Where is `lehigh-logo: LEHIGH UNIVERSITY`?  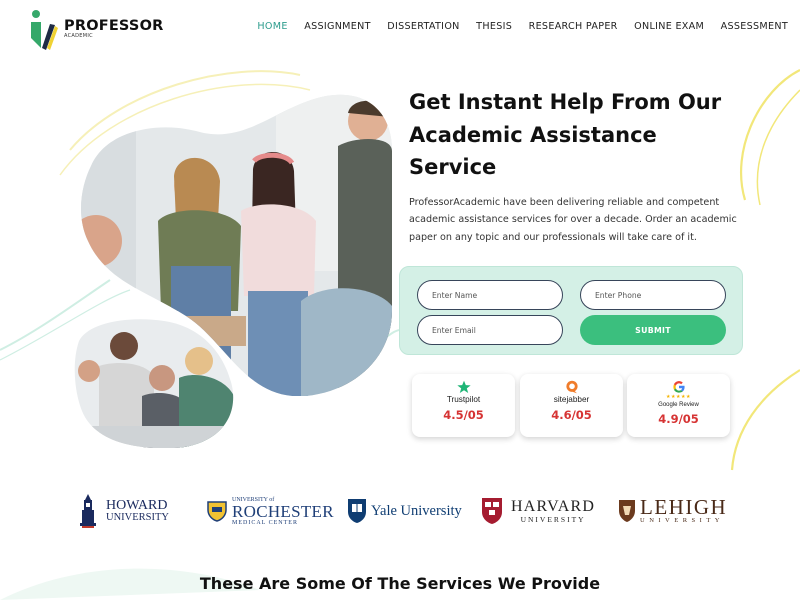 lehigh-logo: LEHIGH UNIVERSITY is located at coordinates (672, 511).